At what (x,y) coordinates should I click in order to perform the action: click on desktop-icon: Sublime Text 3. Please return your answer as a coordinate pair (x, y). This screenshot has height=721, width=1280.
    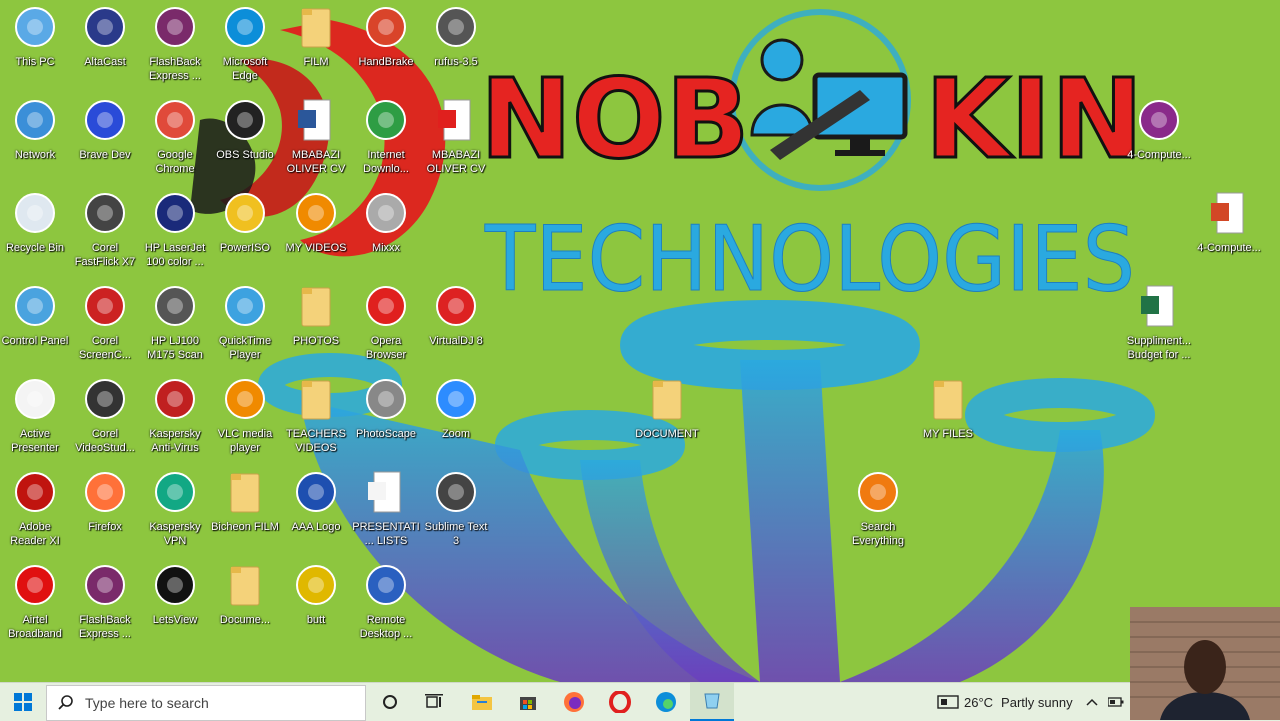
    Looking at the image, I should click on (456, 515).